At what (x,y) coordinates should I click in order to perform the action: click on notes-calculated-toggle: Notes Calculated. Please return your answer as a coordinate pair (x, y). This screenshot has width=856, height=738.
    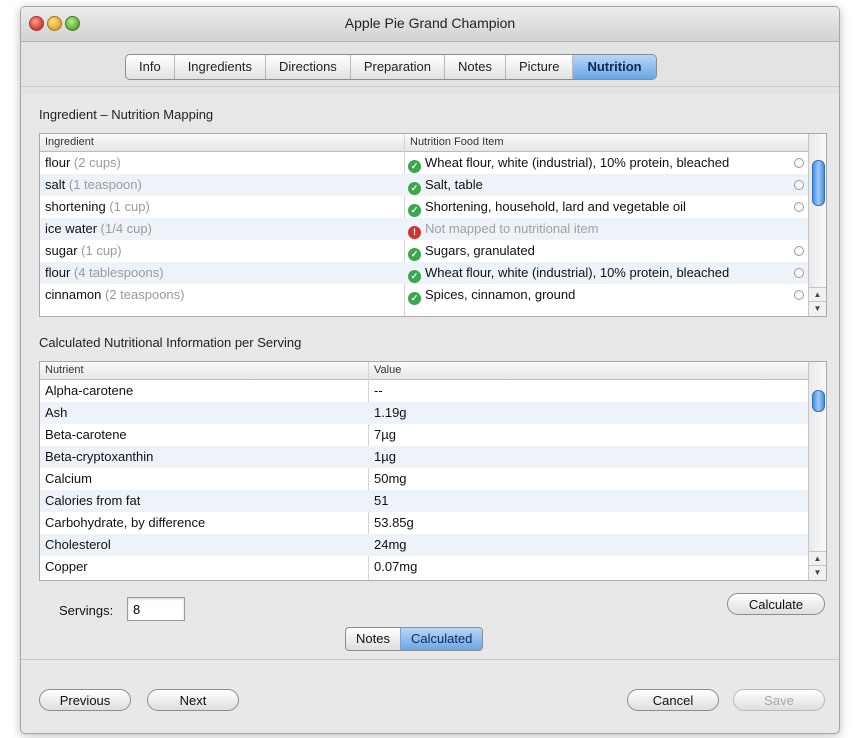
    Looking at the image, I should click on (414, 639).